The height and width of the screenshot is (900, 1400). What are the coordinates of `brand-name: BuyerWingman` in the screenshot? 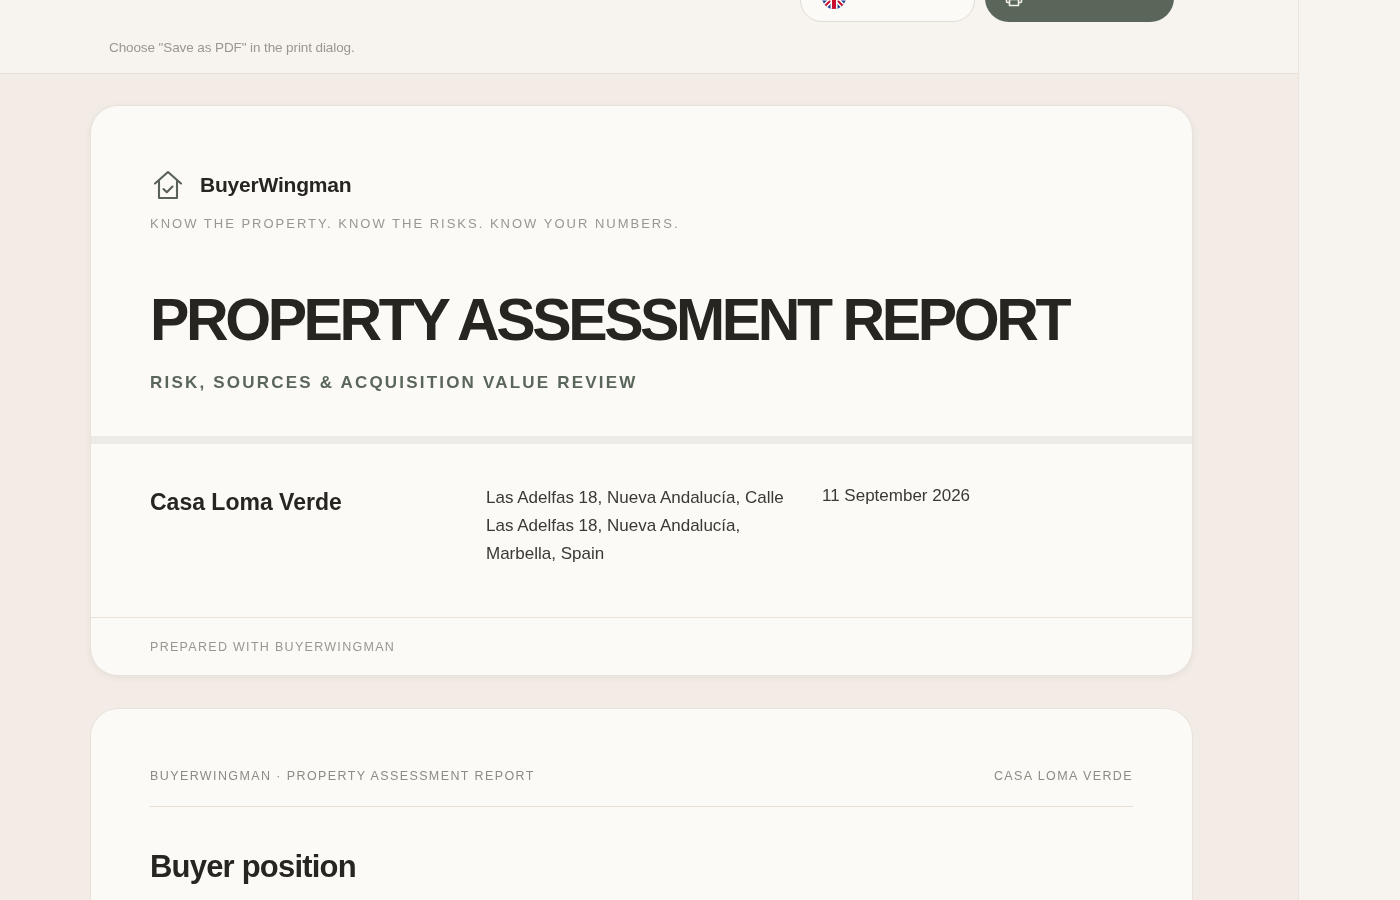 It's located at (276, 185).